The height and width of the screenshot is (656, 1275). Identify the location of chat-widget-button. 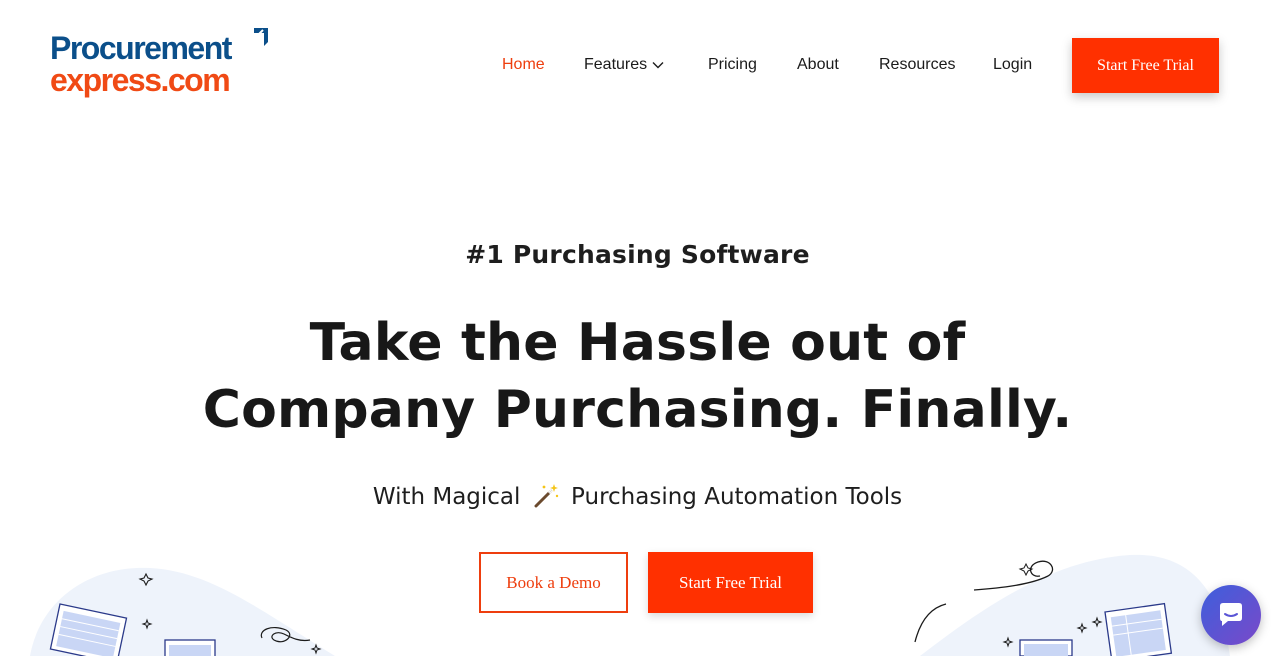
(1231, 615).